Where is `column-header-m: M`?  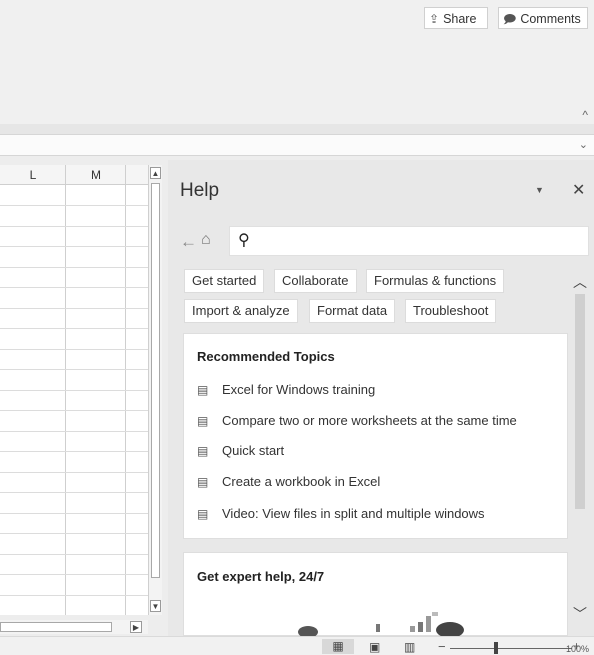
column-header-m: M is located at coordinates (96, 175).